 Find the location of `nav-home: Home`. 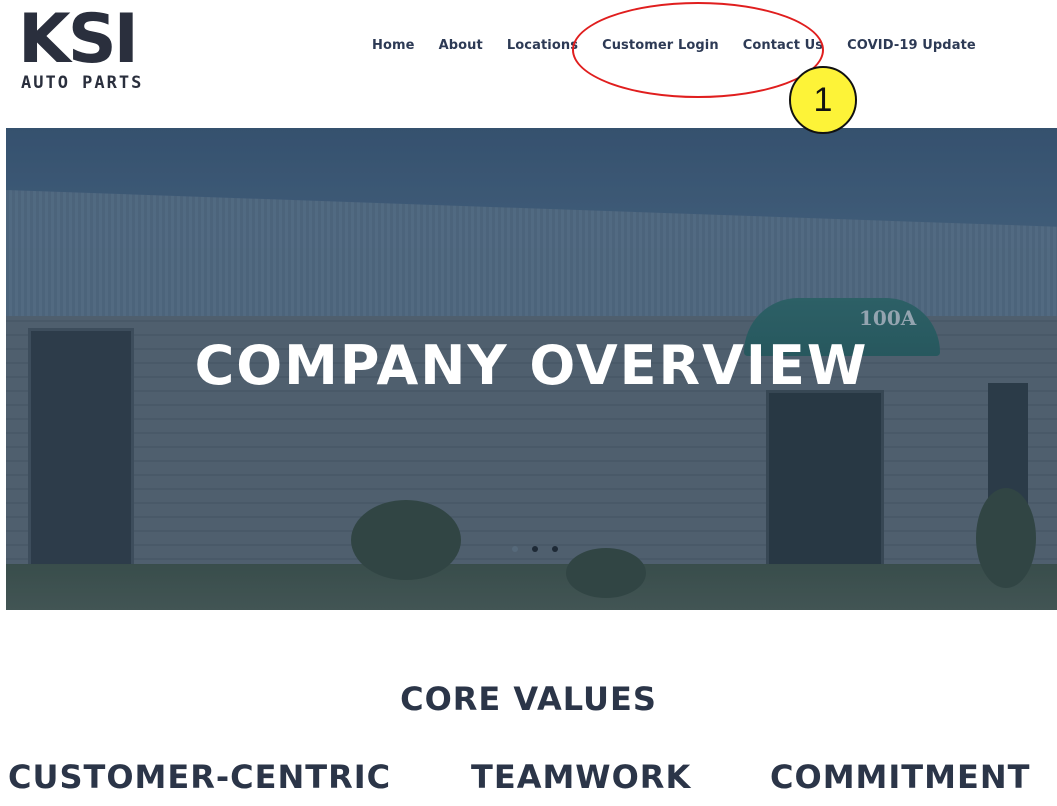

nav-home: Home is located at coordinates (393, 45).